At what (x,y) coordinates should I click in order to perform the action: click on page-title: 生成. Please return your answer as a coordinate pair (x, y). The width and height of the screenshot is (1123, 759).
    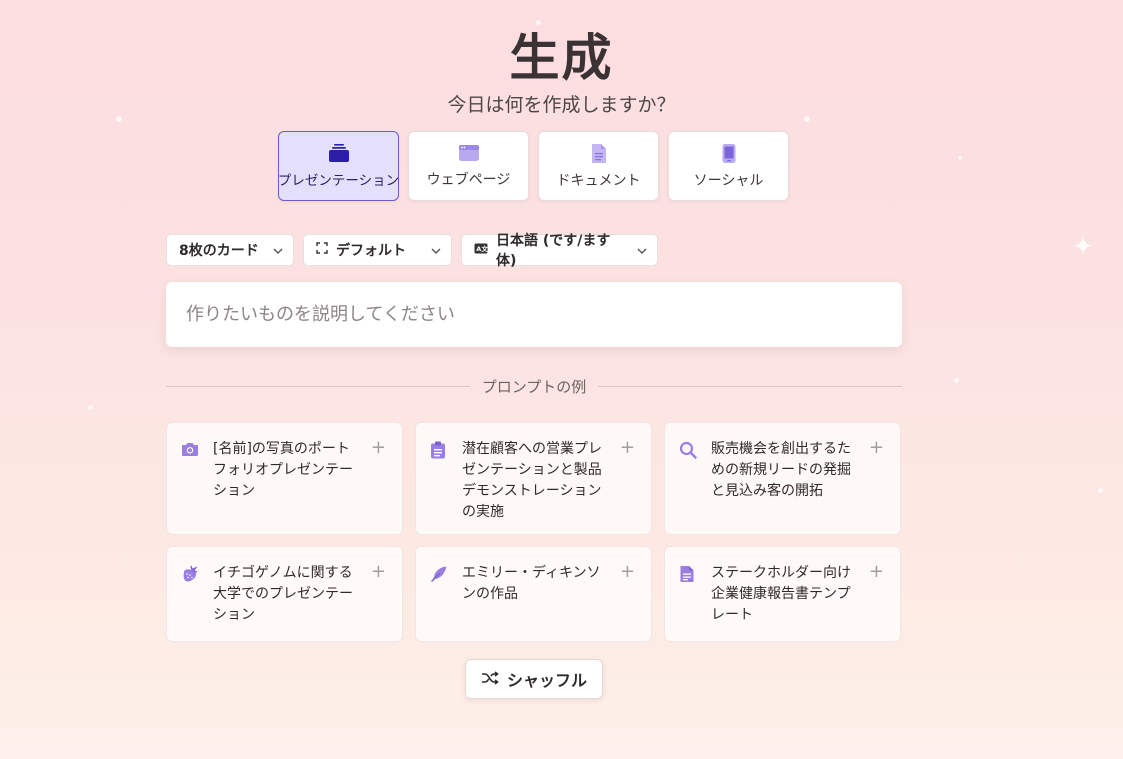
    Looking at the image, I should click on (561, 58).